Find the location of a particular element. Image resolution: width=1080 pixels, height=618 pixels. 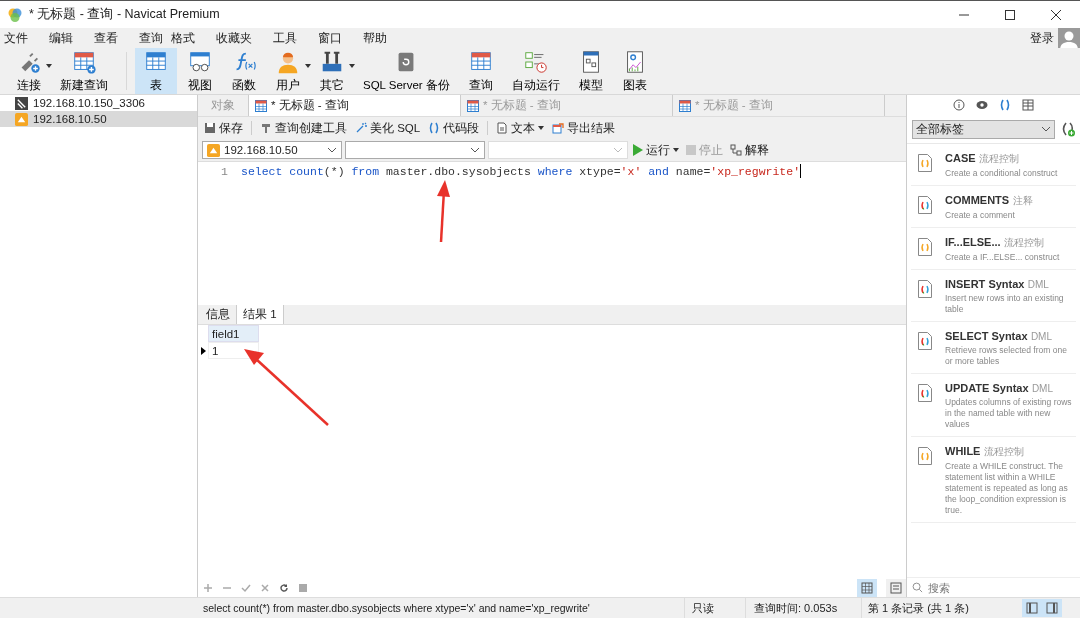

status-record-count: 第 1 条记录 (共 1 条) is located at coordinates (918, 608).